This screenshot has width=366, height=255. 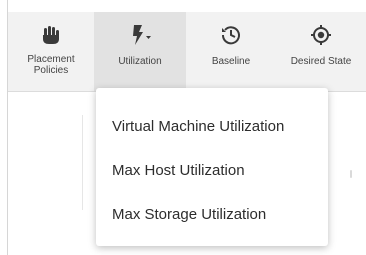 I want to click on utilization-label: Utilization, so click(x=140, y=61).